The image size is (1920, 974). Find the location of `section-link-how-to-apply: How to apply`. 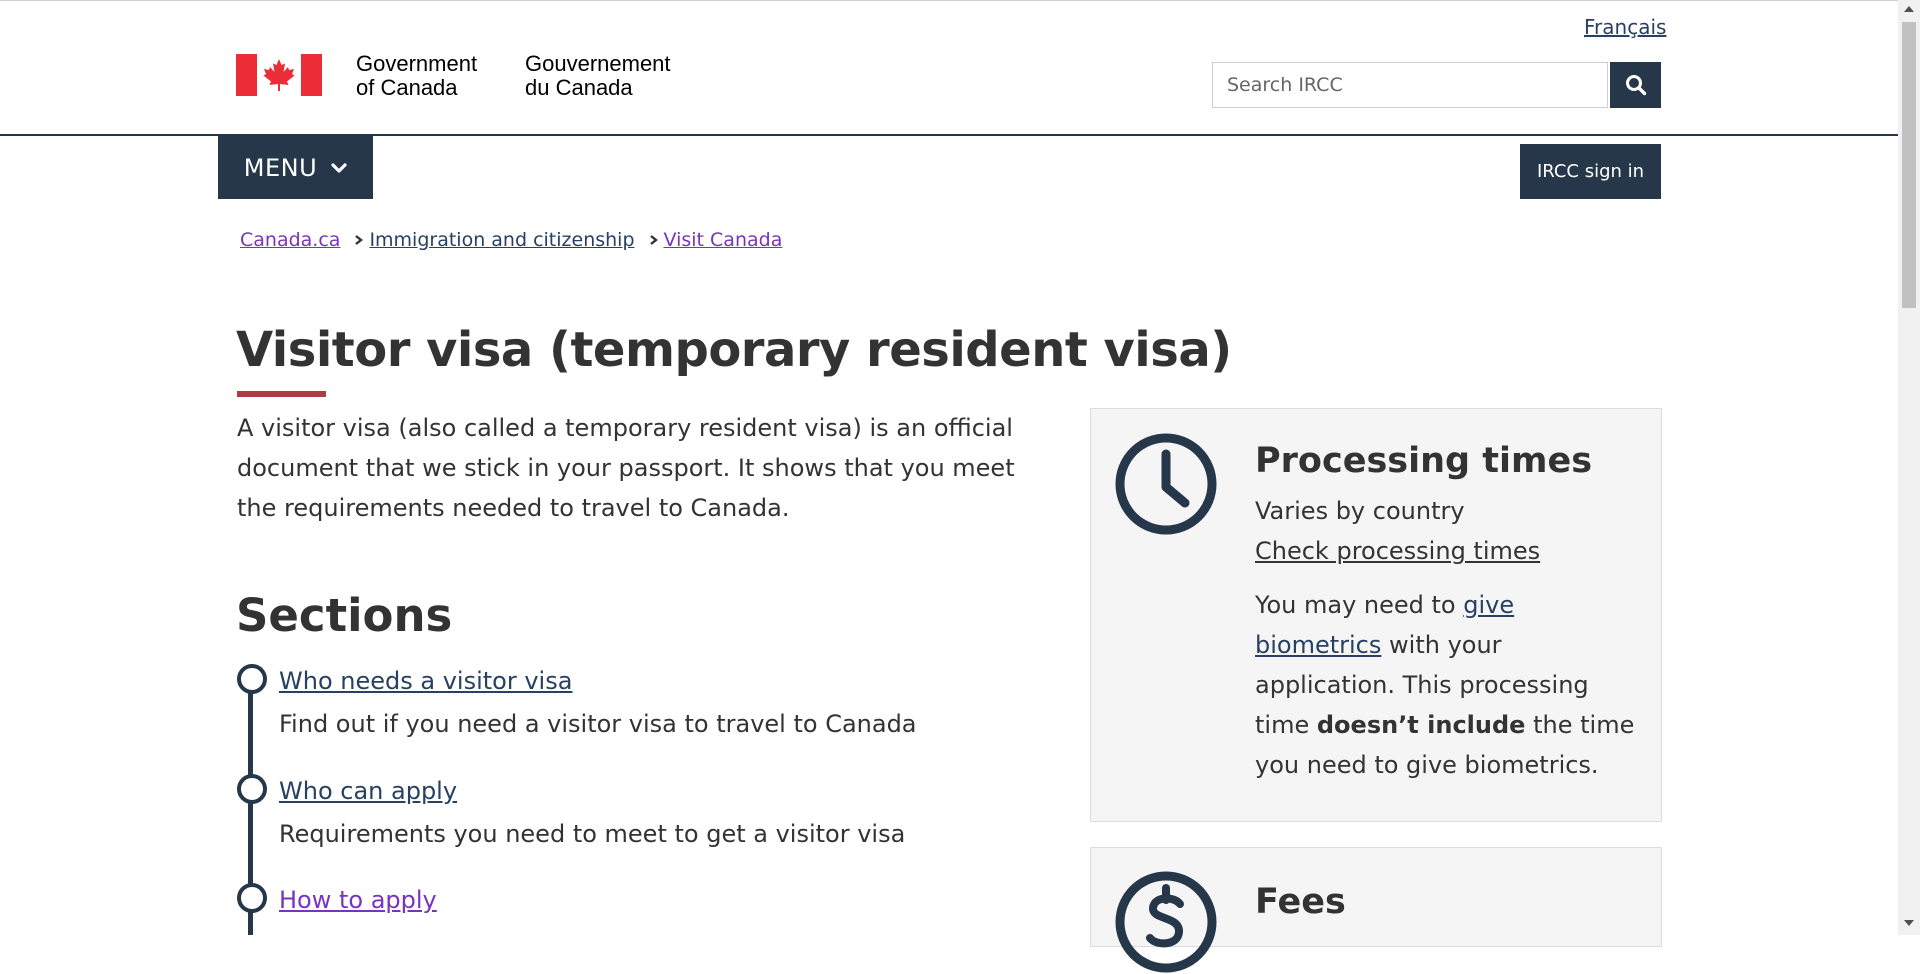

section-link-how-to-apply: How to apply is located at coordinates (358, 900).